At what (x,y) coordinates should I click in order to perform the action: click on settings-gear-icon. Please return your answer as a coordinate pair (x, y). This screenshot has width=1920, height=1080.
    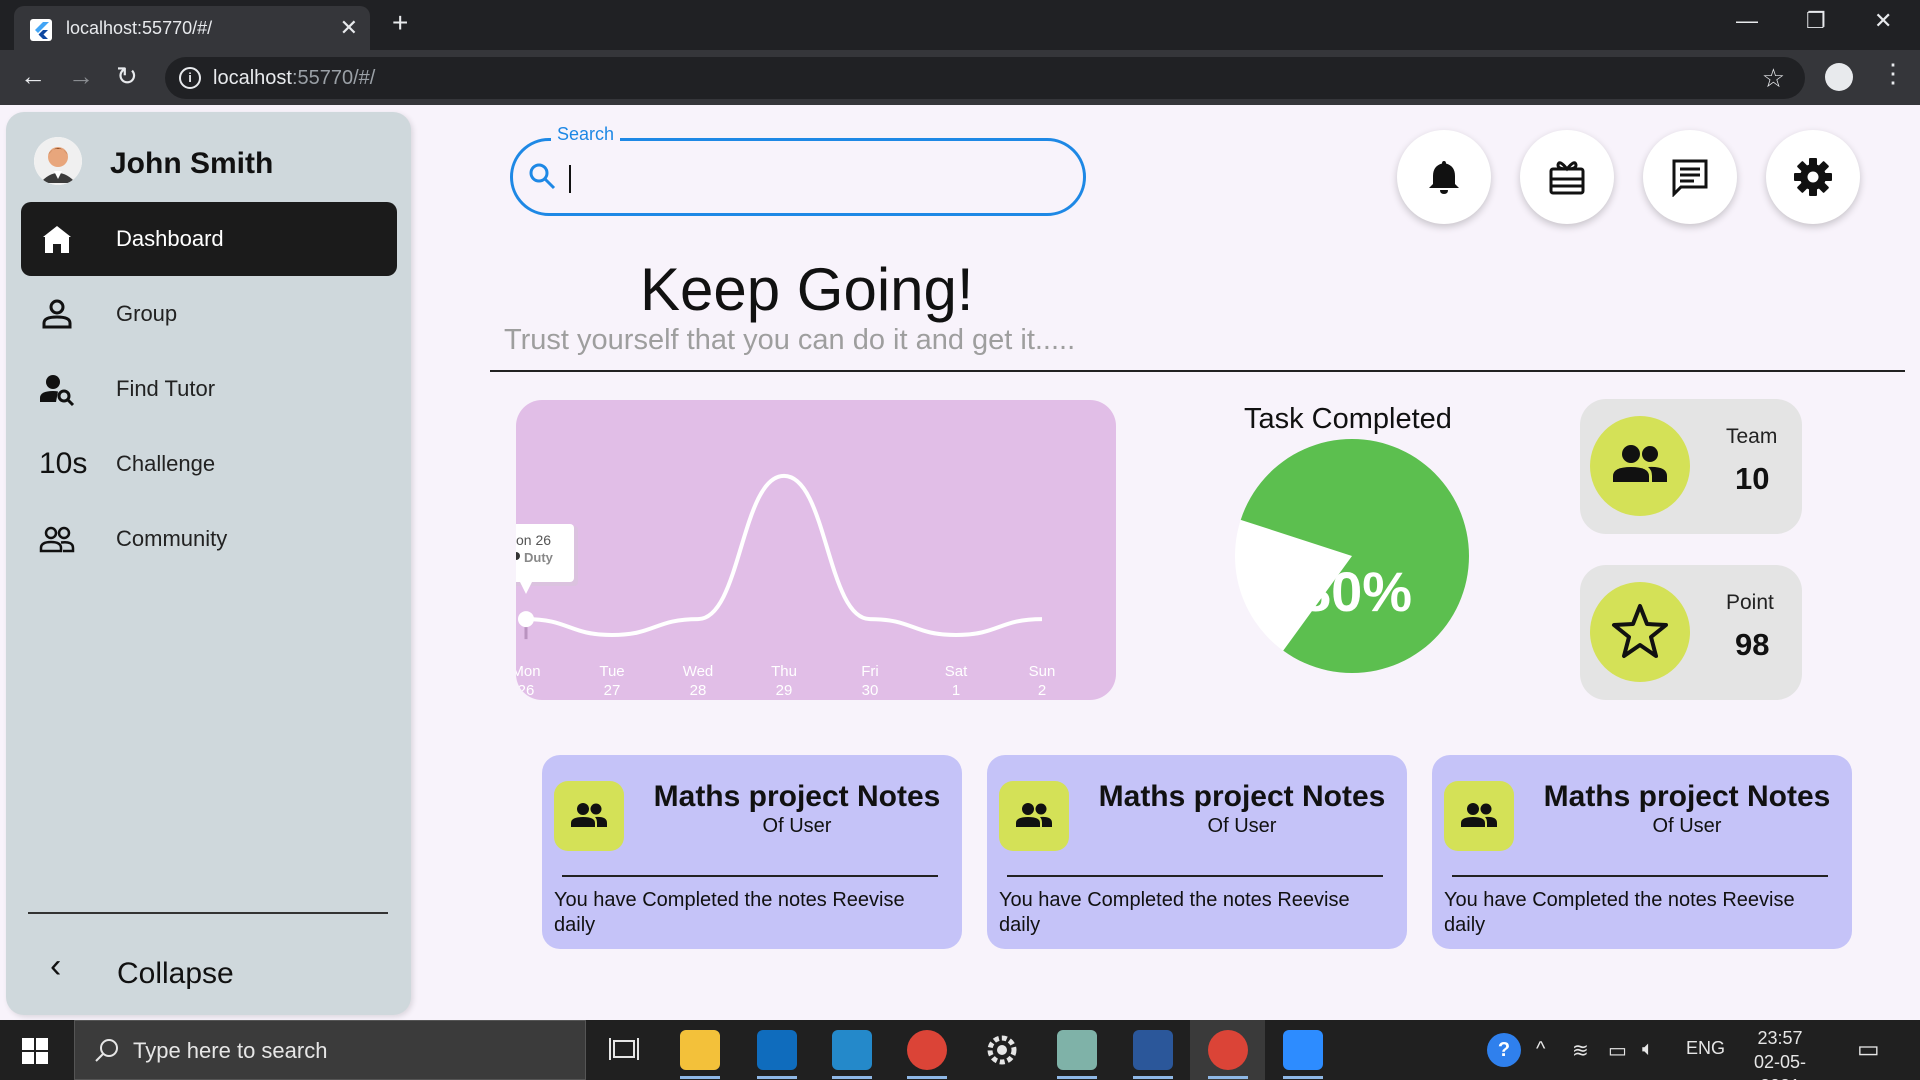
    Looking at the image, I should click on (1002, 1050).